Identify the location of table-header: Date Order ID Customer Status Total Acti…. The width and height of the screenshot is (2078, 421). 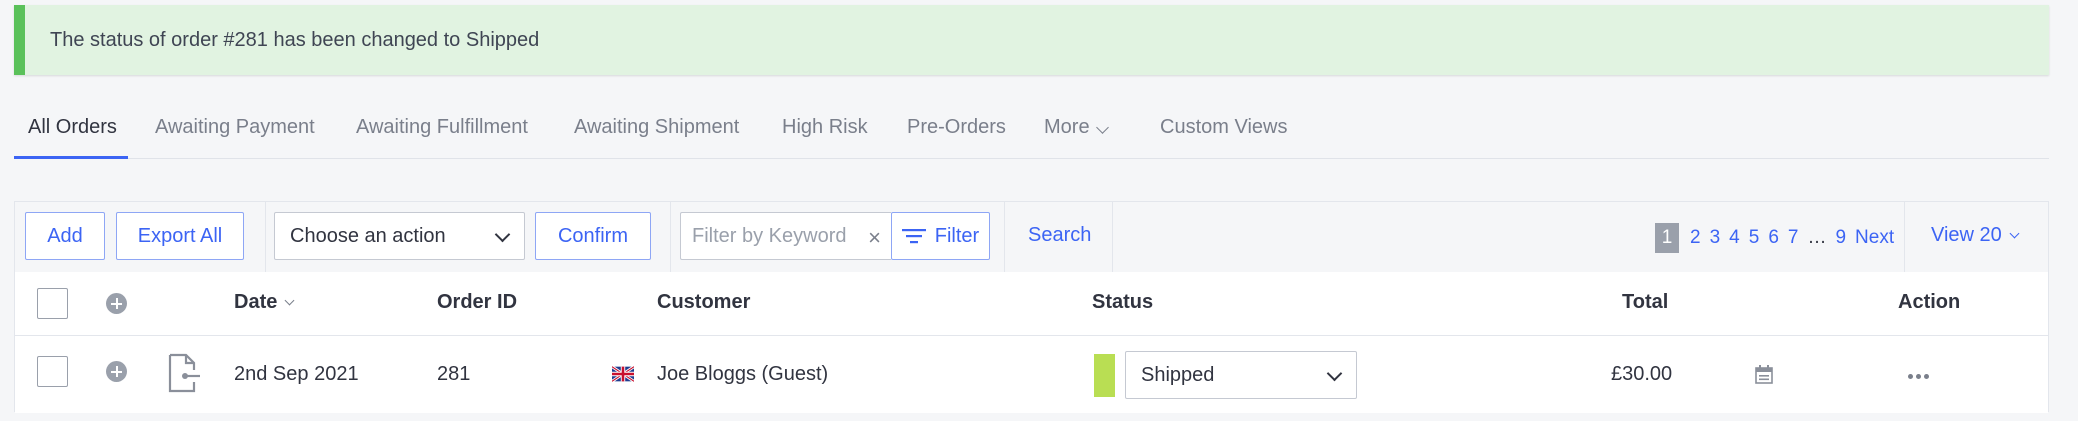
(1031, 304).